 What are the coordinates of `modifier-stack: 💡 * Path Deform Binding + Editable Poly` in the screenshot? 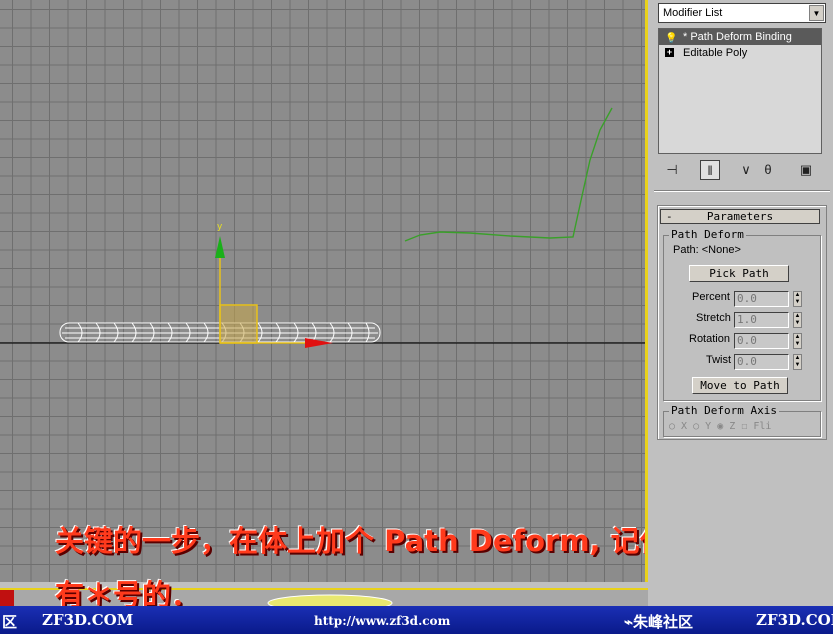 It's located at (740, 91).